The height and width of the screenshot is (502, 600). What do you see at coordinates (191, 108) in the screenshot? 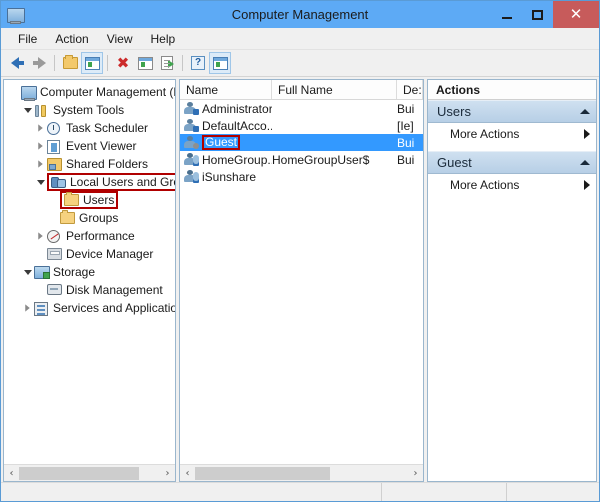
I see `user-icon` at bounding box center [191, 108].